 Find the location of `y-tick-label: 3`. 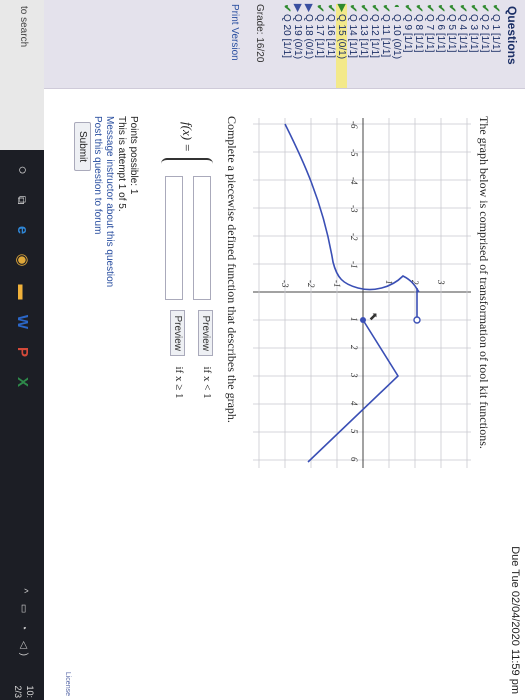

y-tick-label: 3 is located at coordinates (441, 282).